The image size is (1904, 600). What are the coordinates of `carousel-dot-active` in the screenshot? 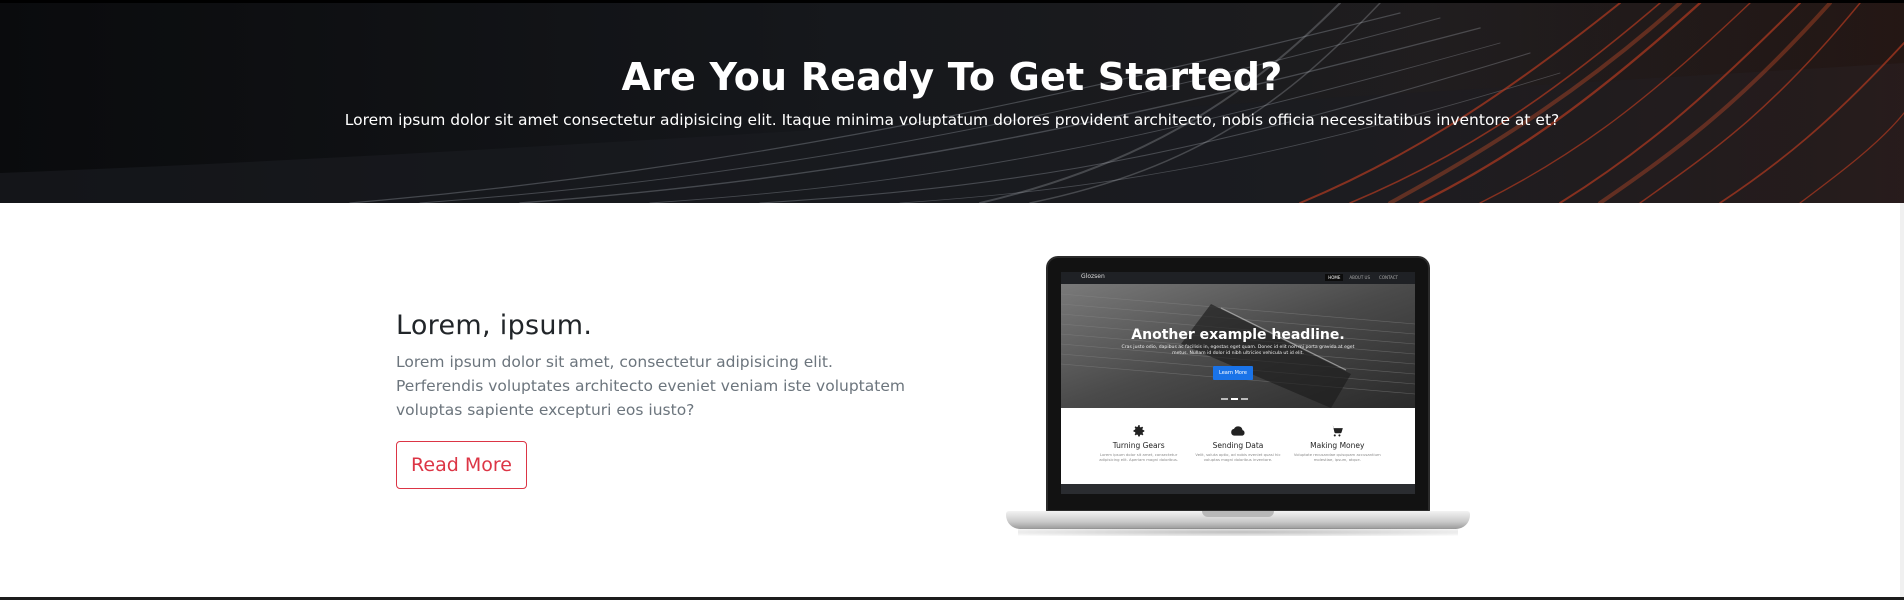 It's located at (1234, 399).